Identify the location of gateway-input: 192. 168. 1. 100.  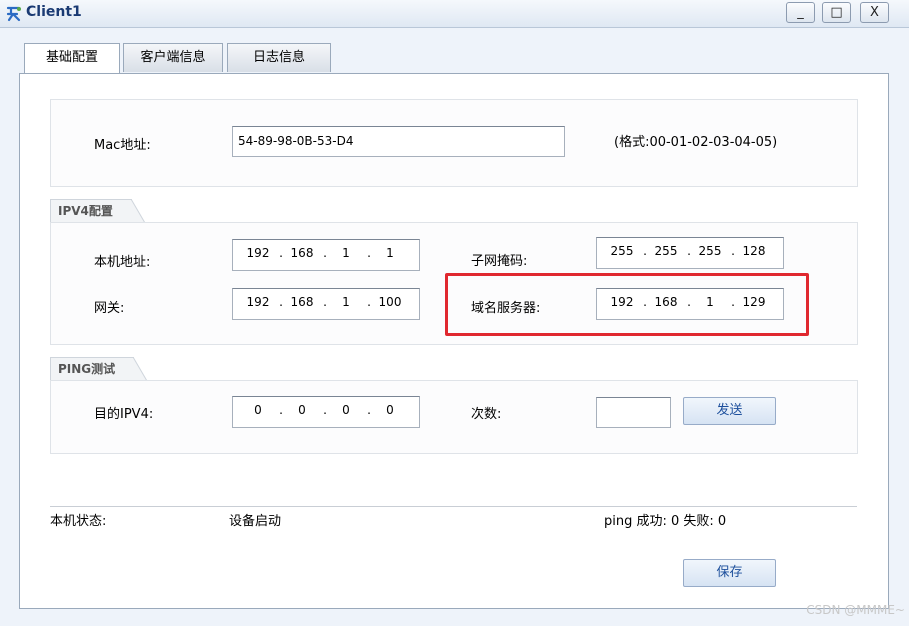
(326, 304).